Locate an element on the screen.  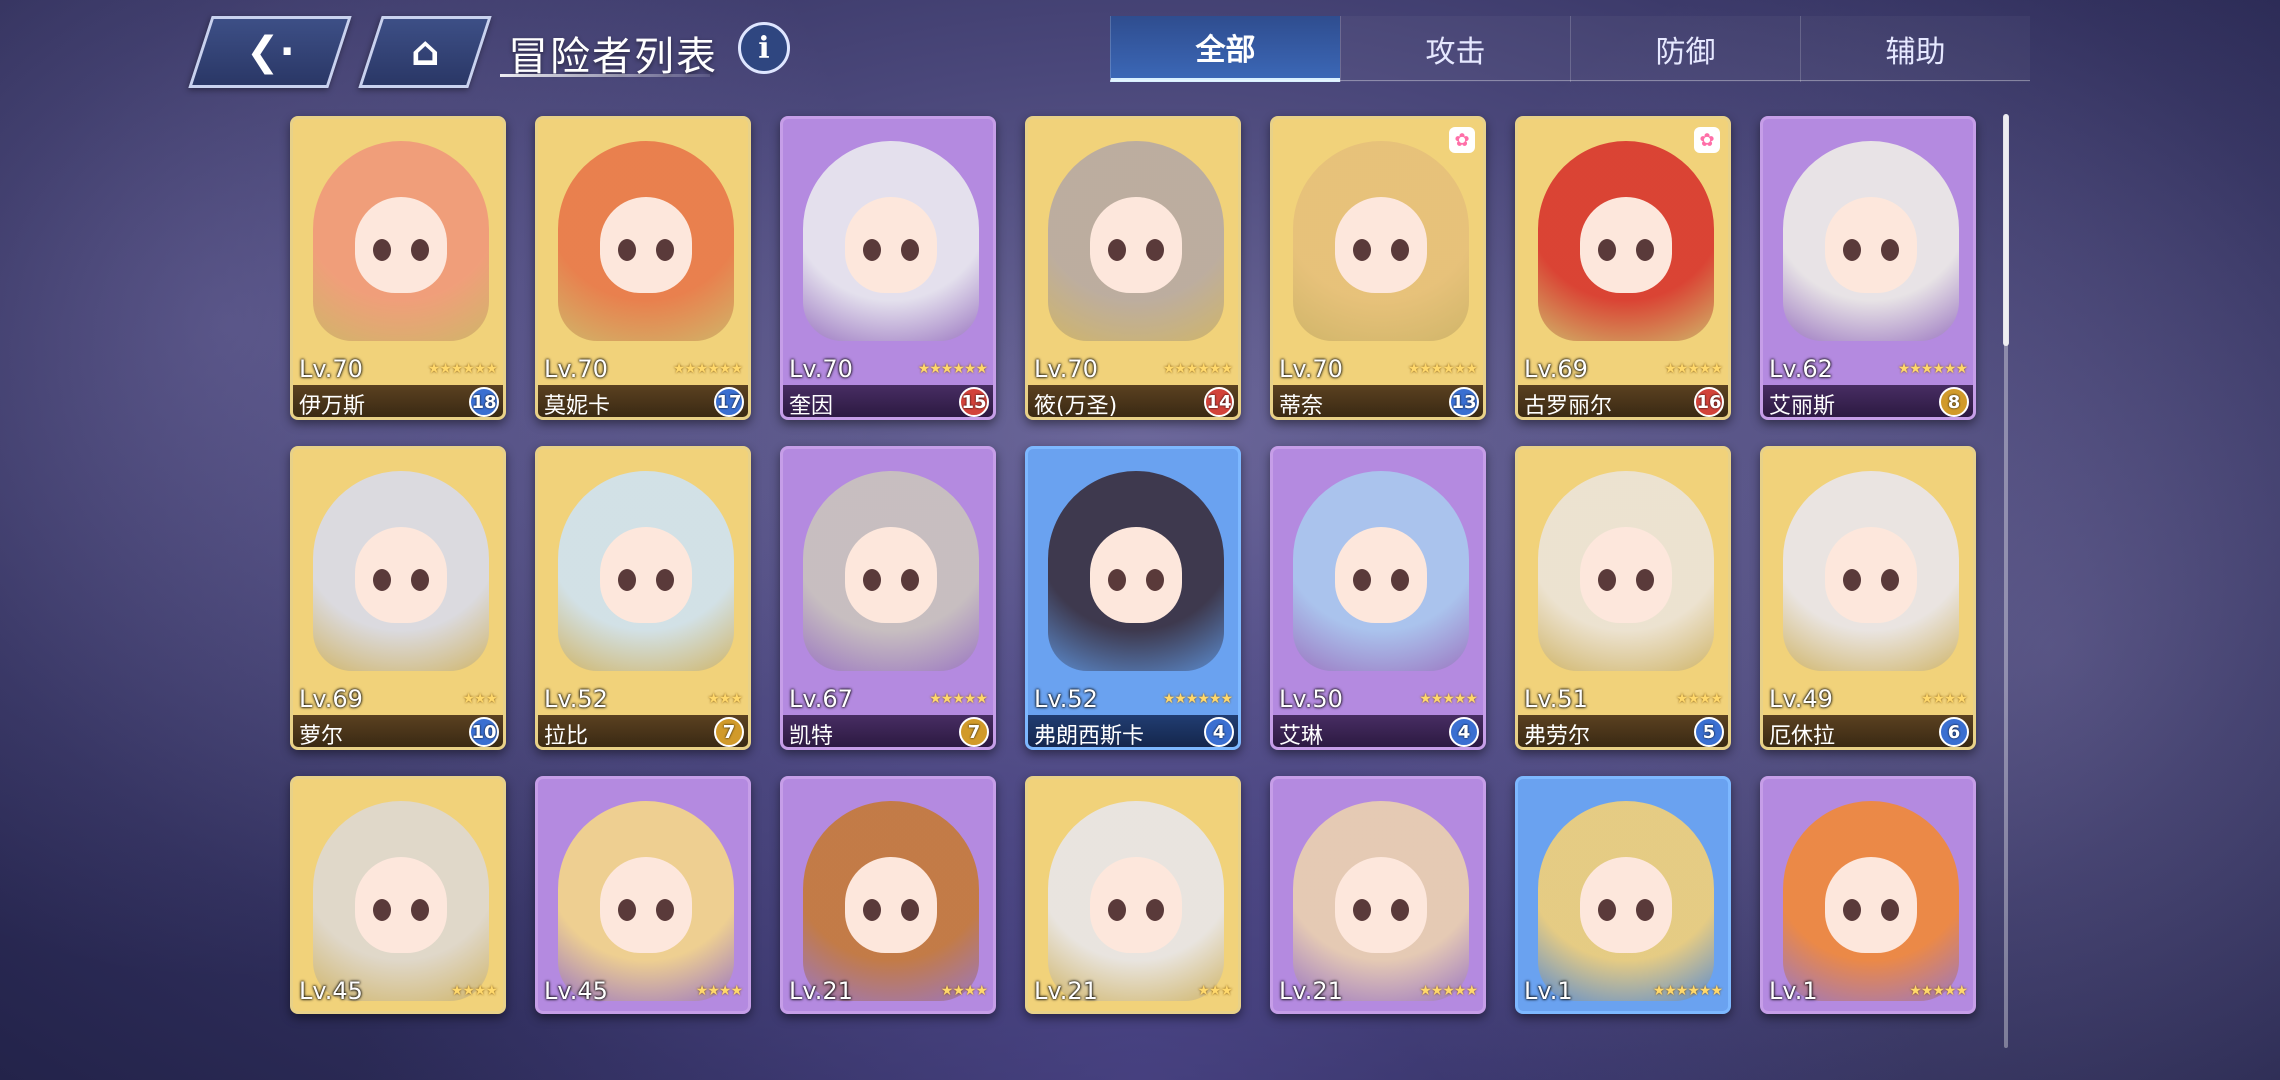
name-bar: 莫妮卡 17 is located at coordinates (643, 402).